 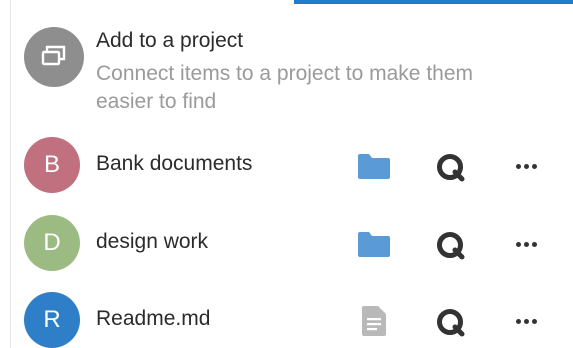 What do you see at coordinates (52, 165) in the screenshot?
I see `avatar: B` at bounding box center [52, 165].